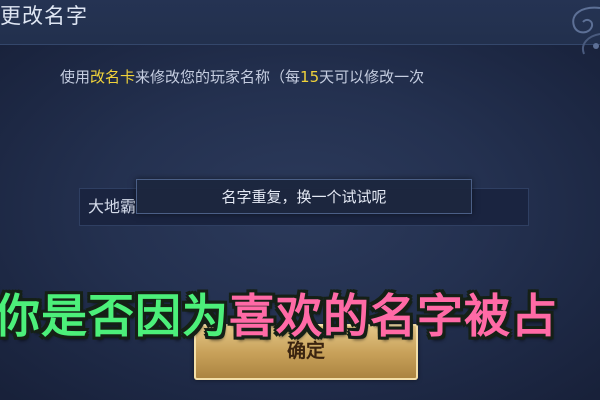 The image size is (600, 400). I want to click on rename-days: 15, so click(310, 77).